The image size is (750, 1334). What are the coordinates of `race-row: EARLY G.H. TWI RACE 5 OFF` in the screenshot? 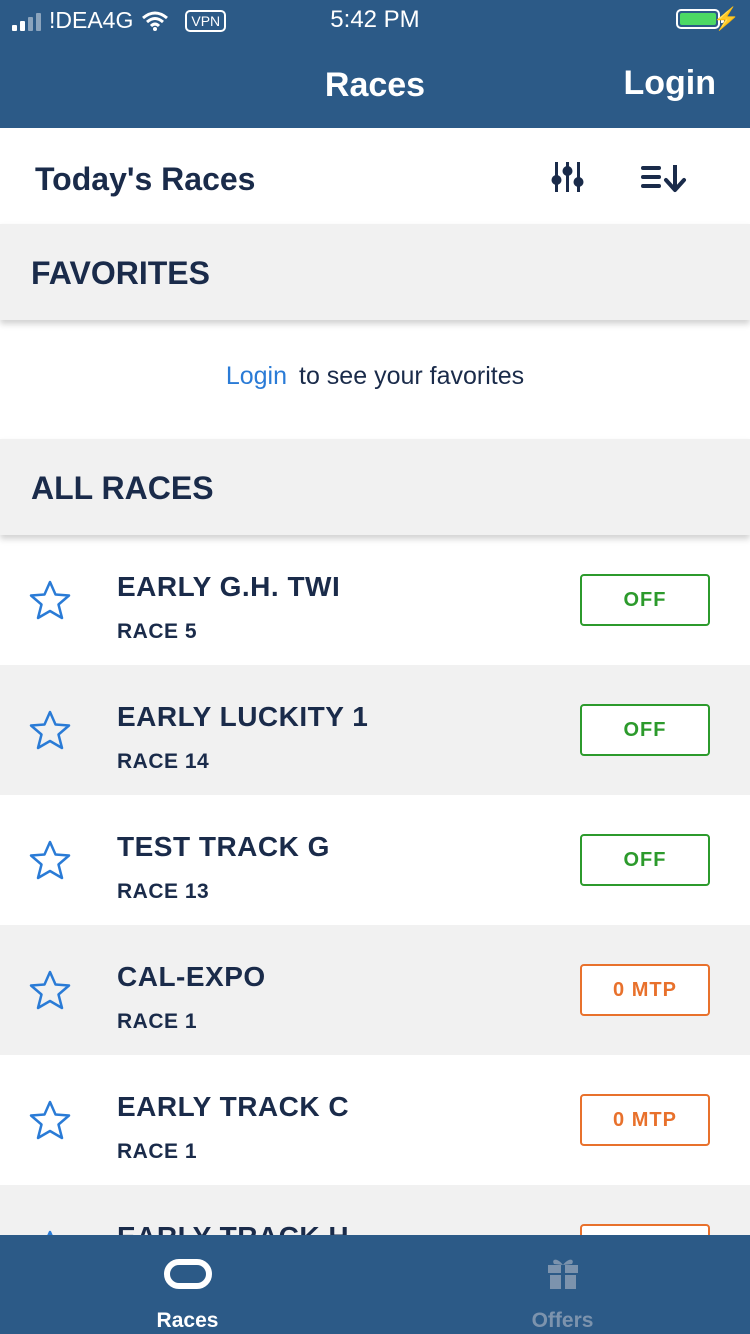 It's located at (375, 600).